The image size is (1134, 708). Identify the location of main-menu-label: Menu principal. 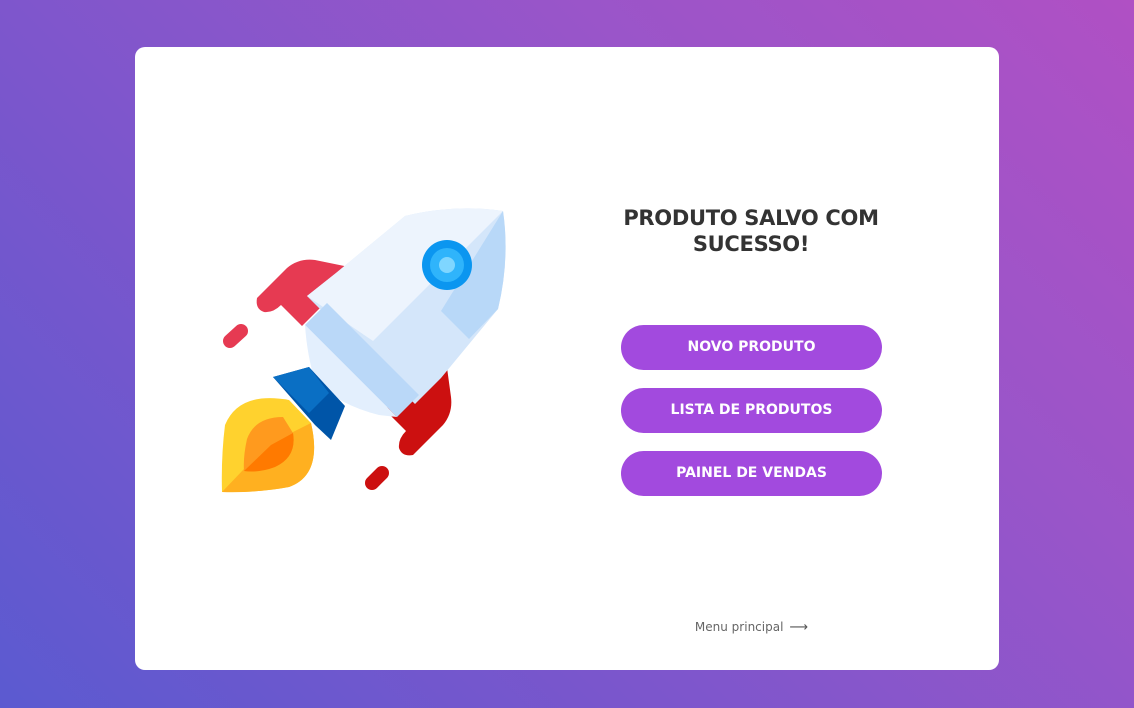
(739, 627).